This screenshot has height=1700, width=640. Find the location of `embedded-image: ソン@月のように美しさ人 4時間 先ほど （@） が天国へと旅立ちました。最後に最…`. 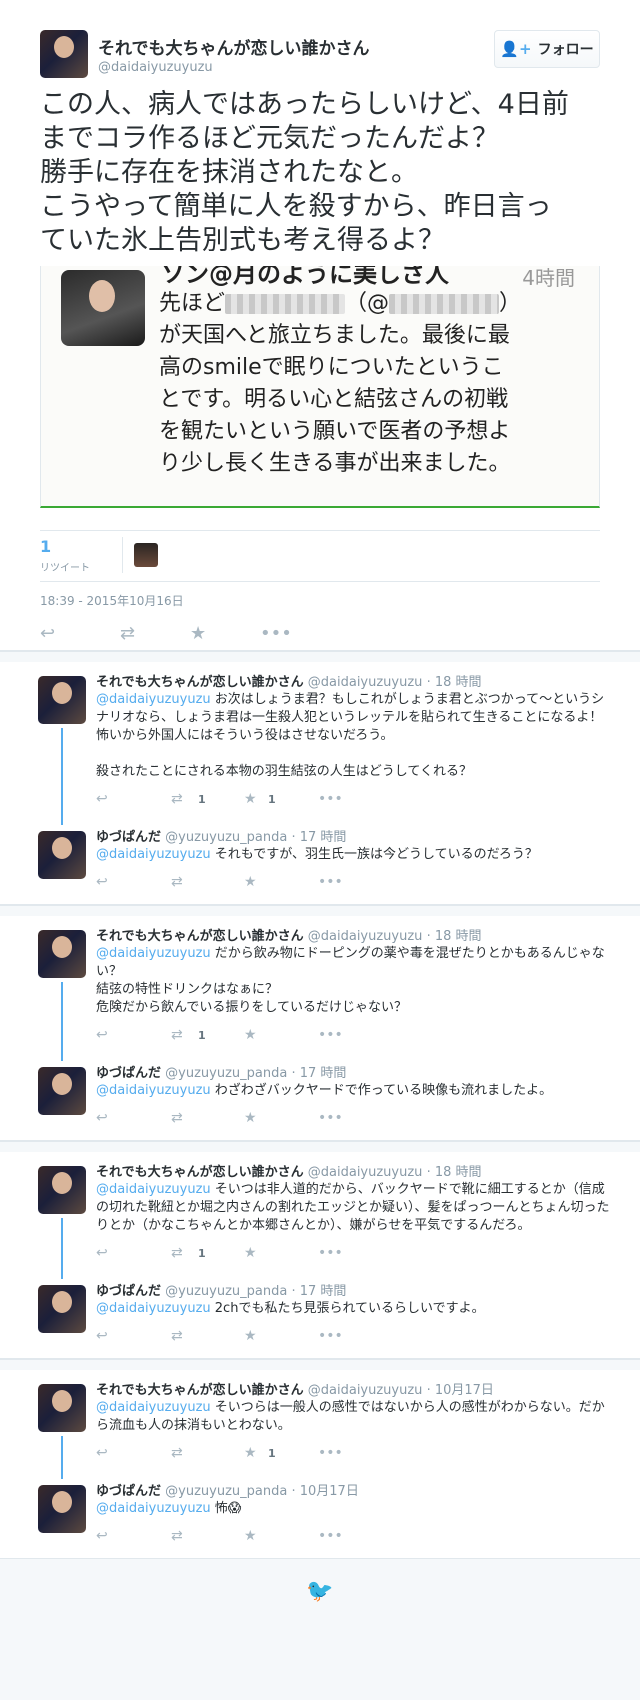

embedded-image: ソン@月のように美しさ人 4時間 先ほど （@） が天国へと旅立ちました。最後に最… is located at coordinates (320, 387).